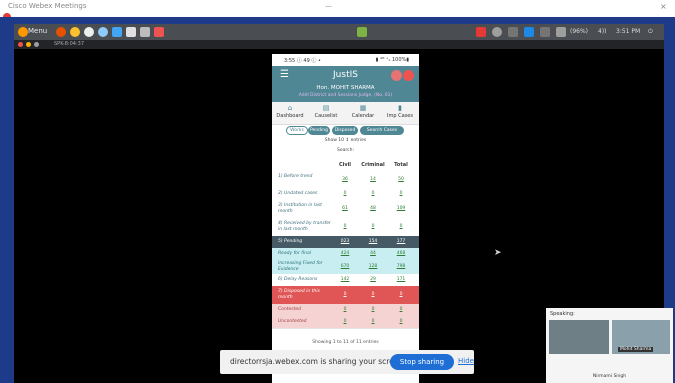  I want to click on window-title-center: —, so click(328, 6).